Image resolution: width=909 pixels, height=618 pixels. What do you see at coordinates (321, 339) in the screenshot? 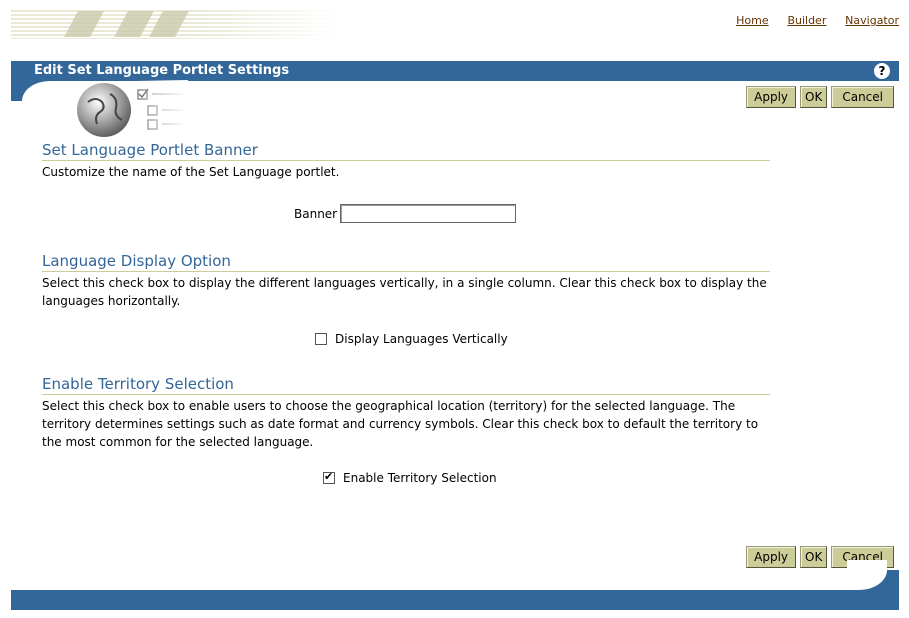
I see `display-vertical-checkbox` at bounding box center [321, 339].